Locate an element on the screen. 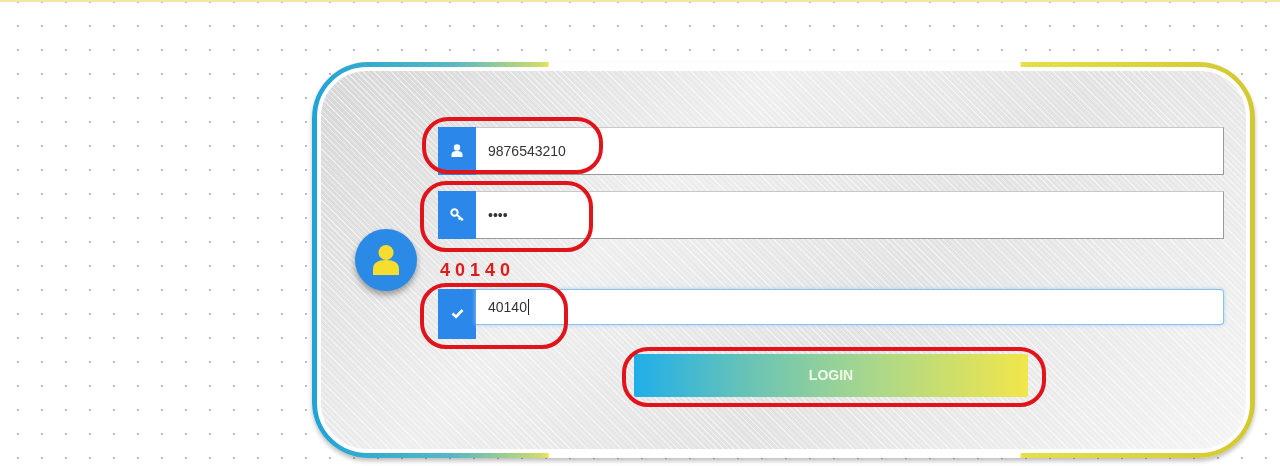 The height and width of the screenshot is (466, 1280). text-cursor is located at coordinates (528, 306).